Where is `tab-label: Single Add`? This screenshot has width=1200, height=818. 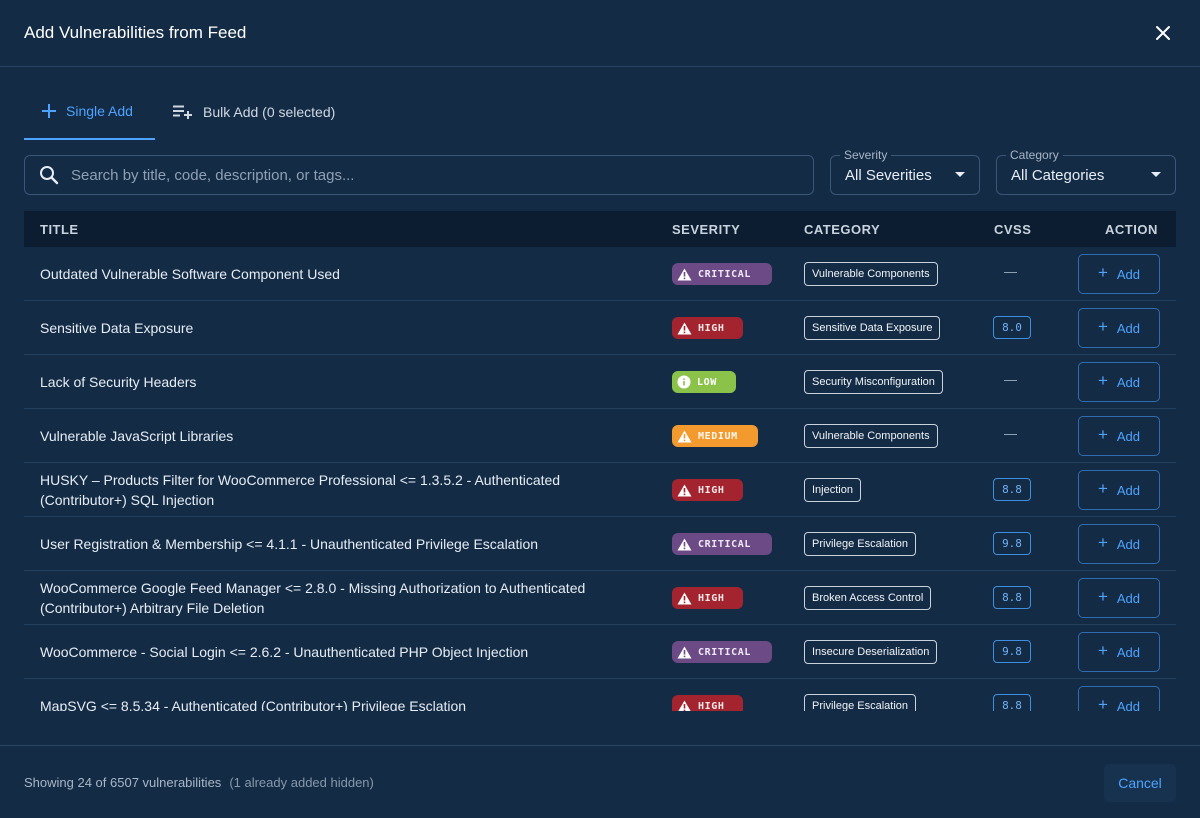 tab-label: Single Add is located at coordinates (99, 111).